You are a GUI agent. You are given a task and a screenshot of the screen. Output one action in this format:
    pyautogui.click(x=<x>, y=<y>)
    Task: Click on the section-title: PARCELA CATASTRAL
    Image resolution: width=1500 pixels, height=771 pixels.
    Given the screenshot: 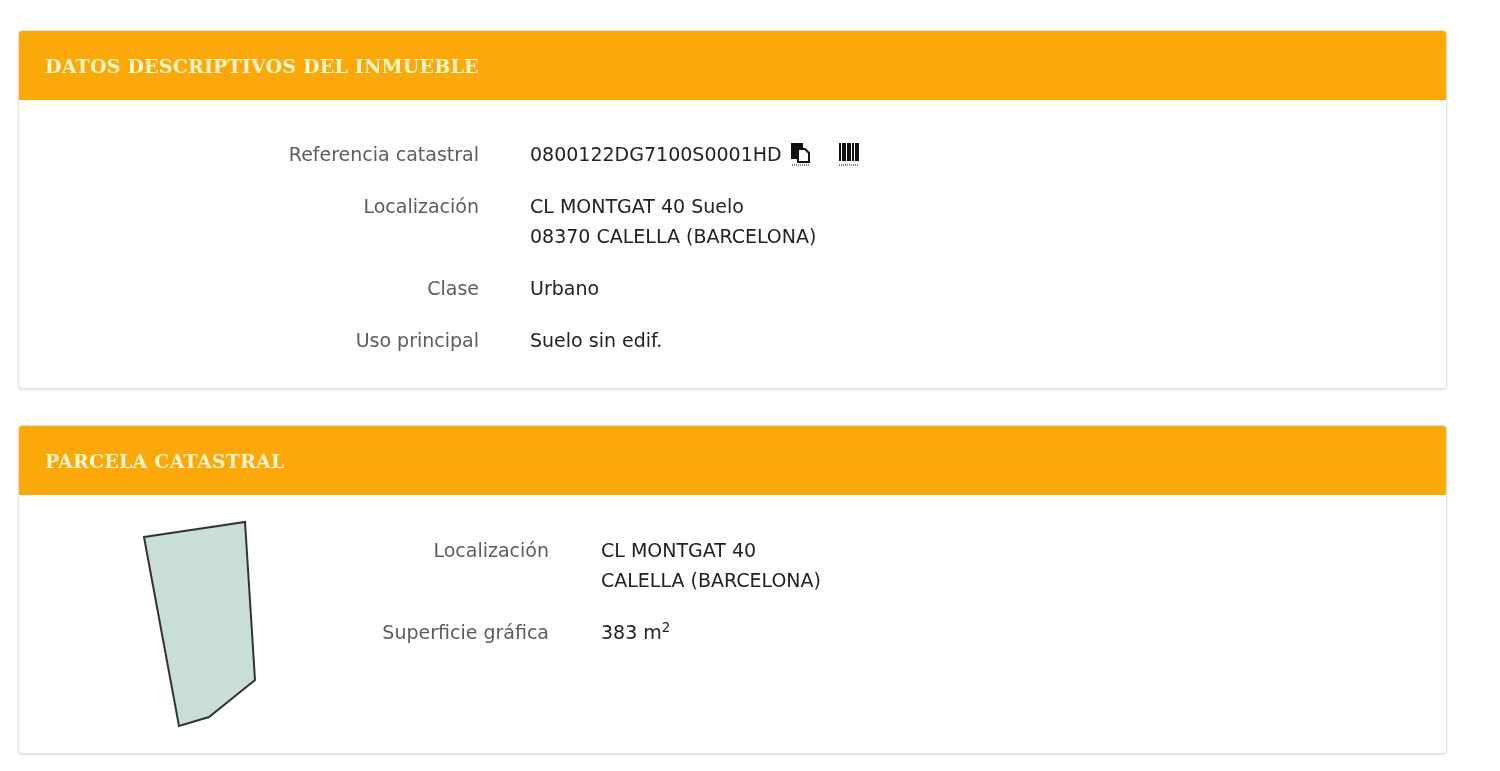 What is the action you would take?
    pyautogui.click(x=165, y=460)
    